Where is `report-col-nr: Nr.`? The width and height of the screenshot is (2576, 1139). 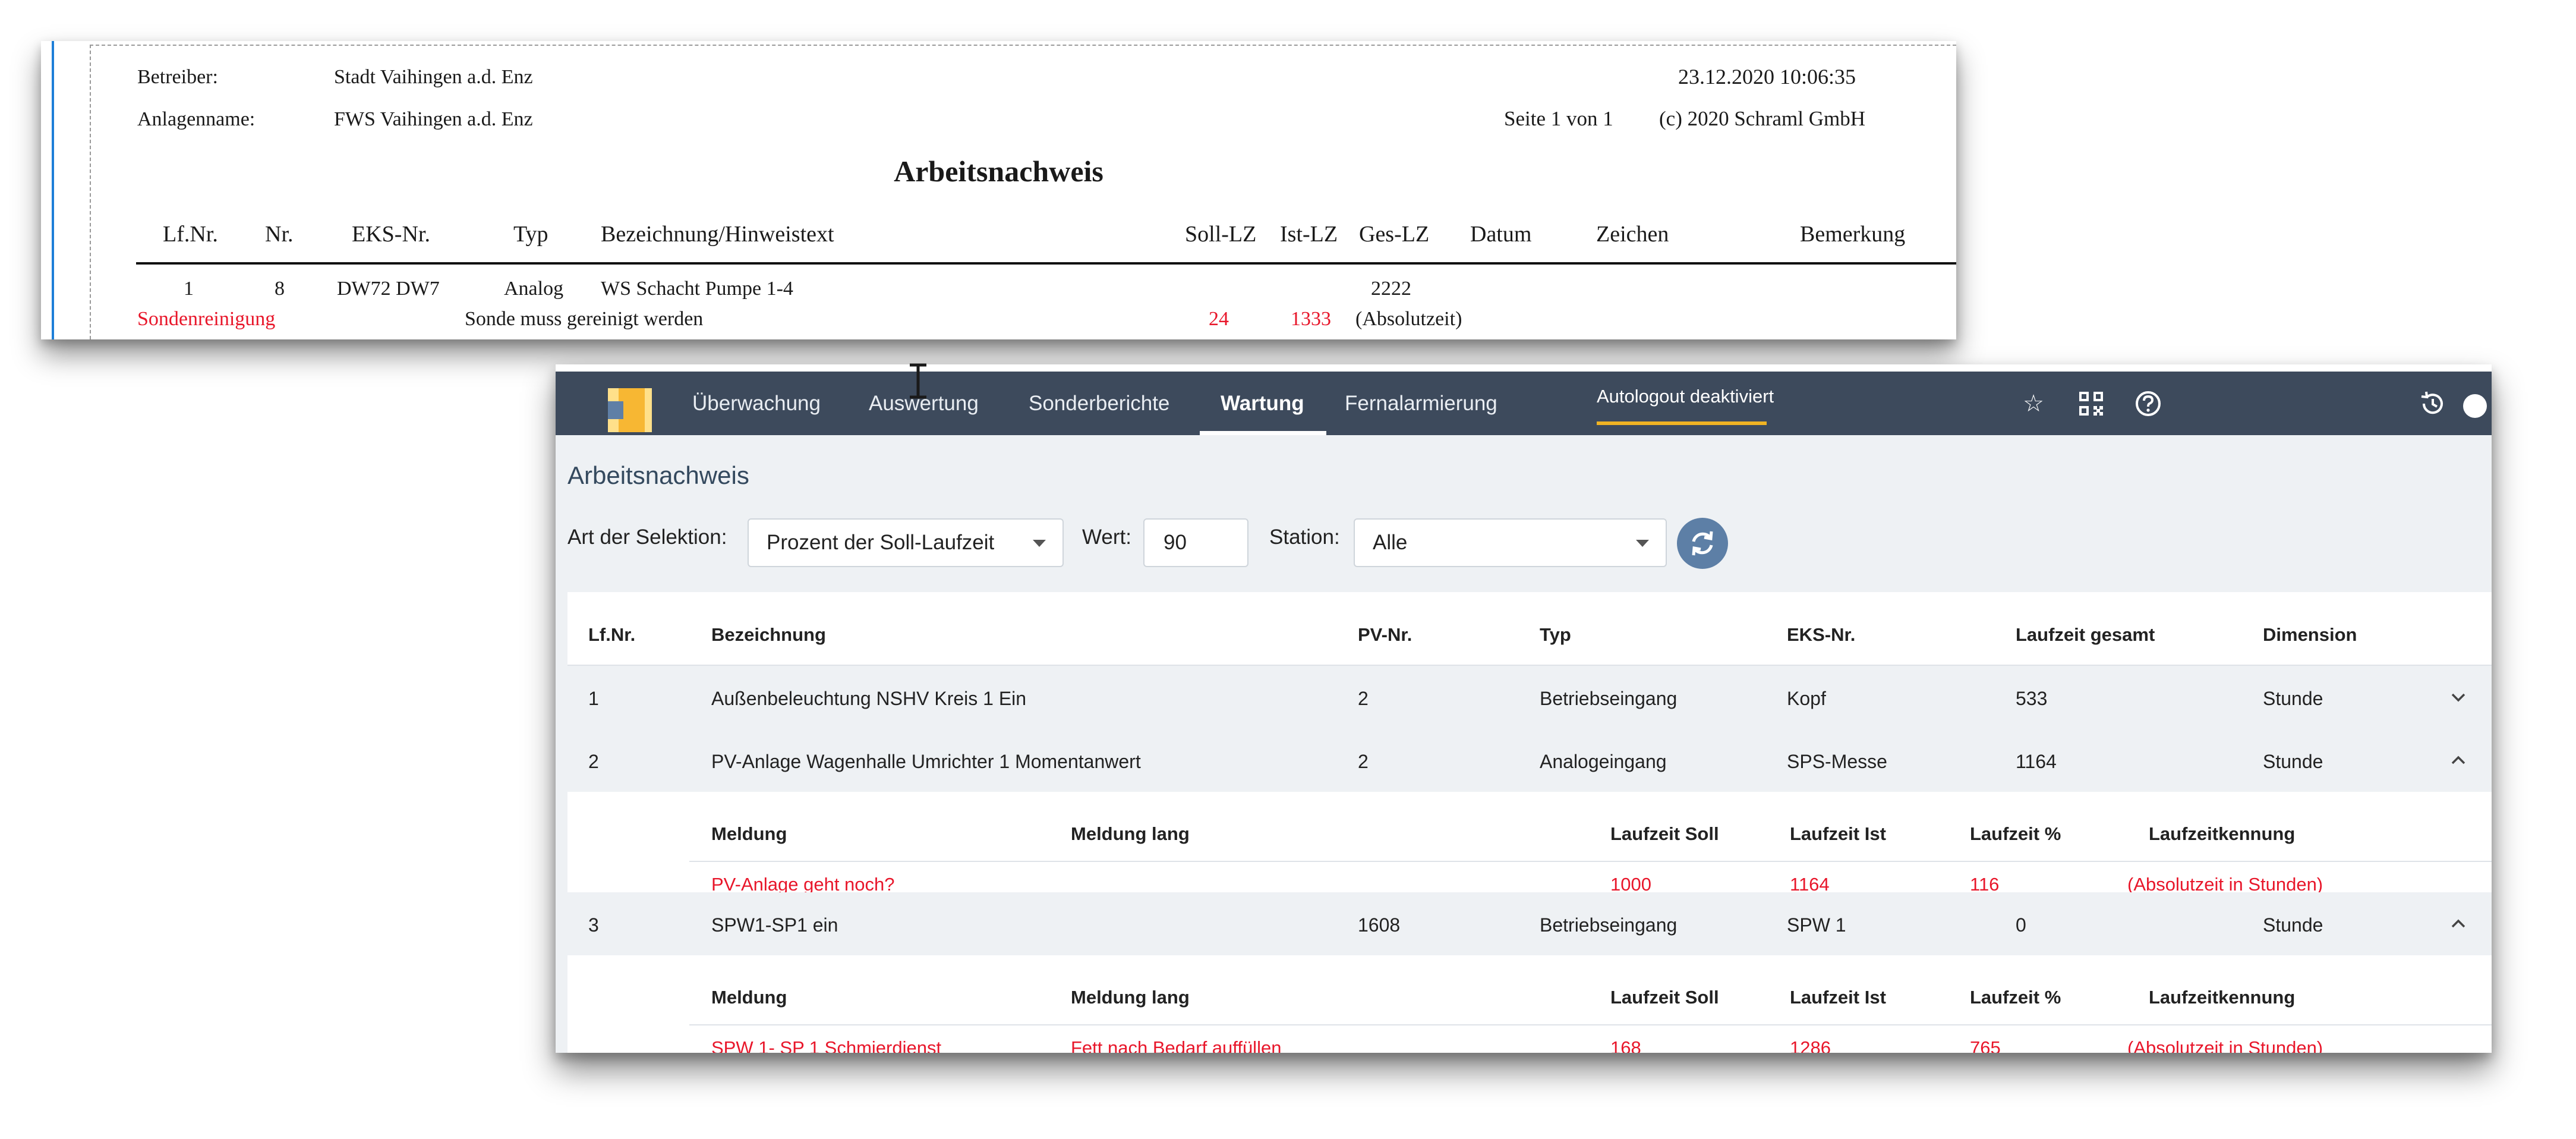
report-col-nr: Nr. is located at coordinates (280, 235).